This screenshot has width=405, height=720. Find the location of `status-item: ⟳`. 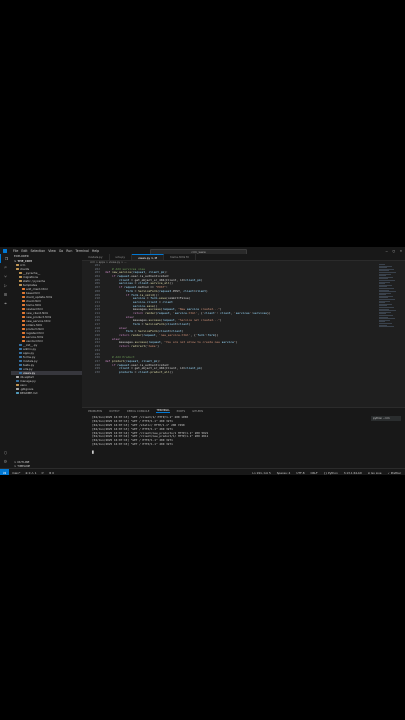

status-item: ⟳ is located at coordinates (42, 473).